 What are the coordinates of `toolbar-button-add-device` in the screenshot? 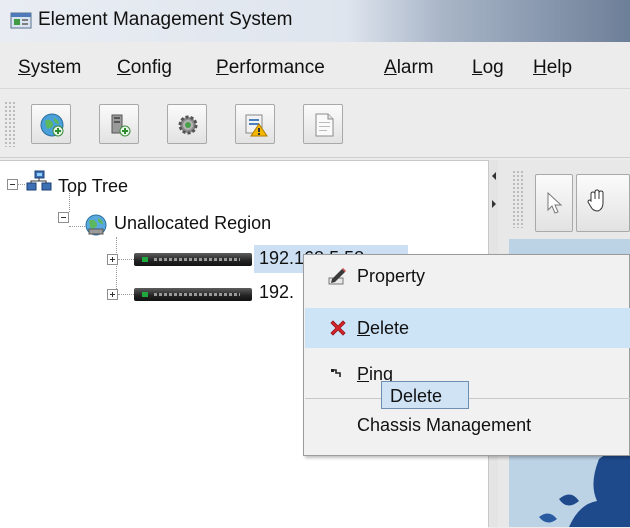 It's located at (119, 124).